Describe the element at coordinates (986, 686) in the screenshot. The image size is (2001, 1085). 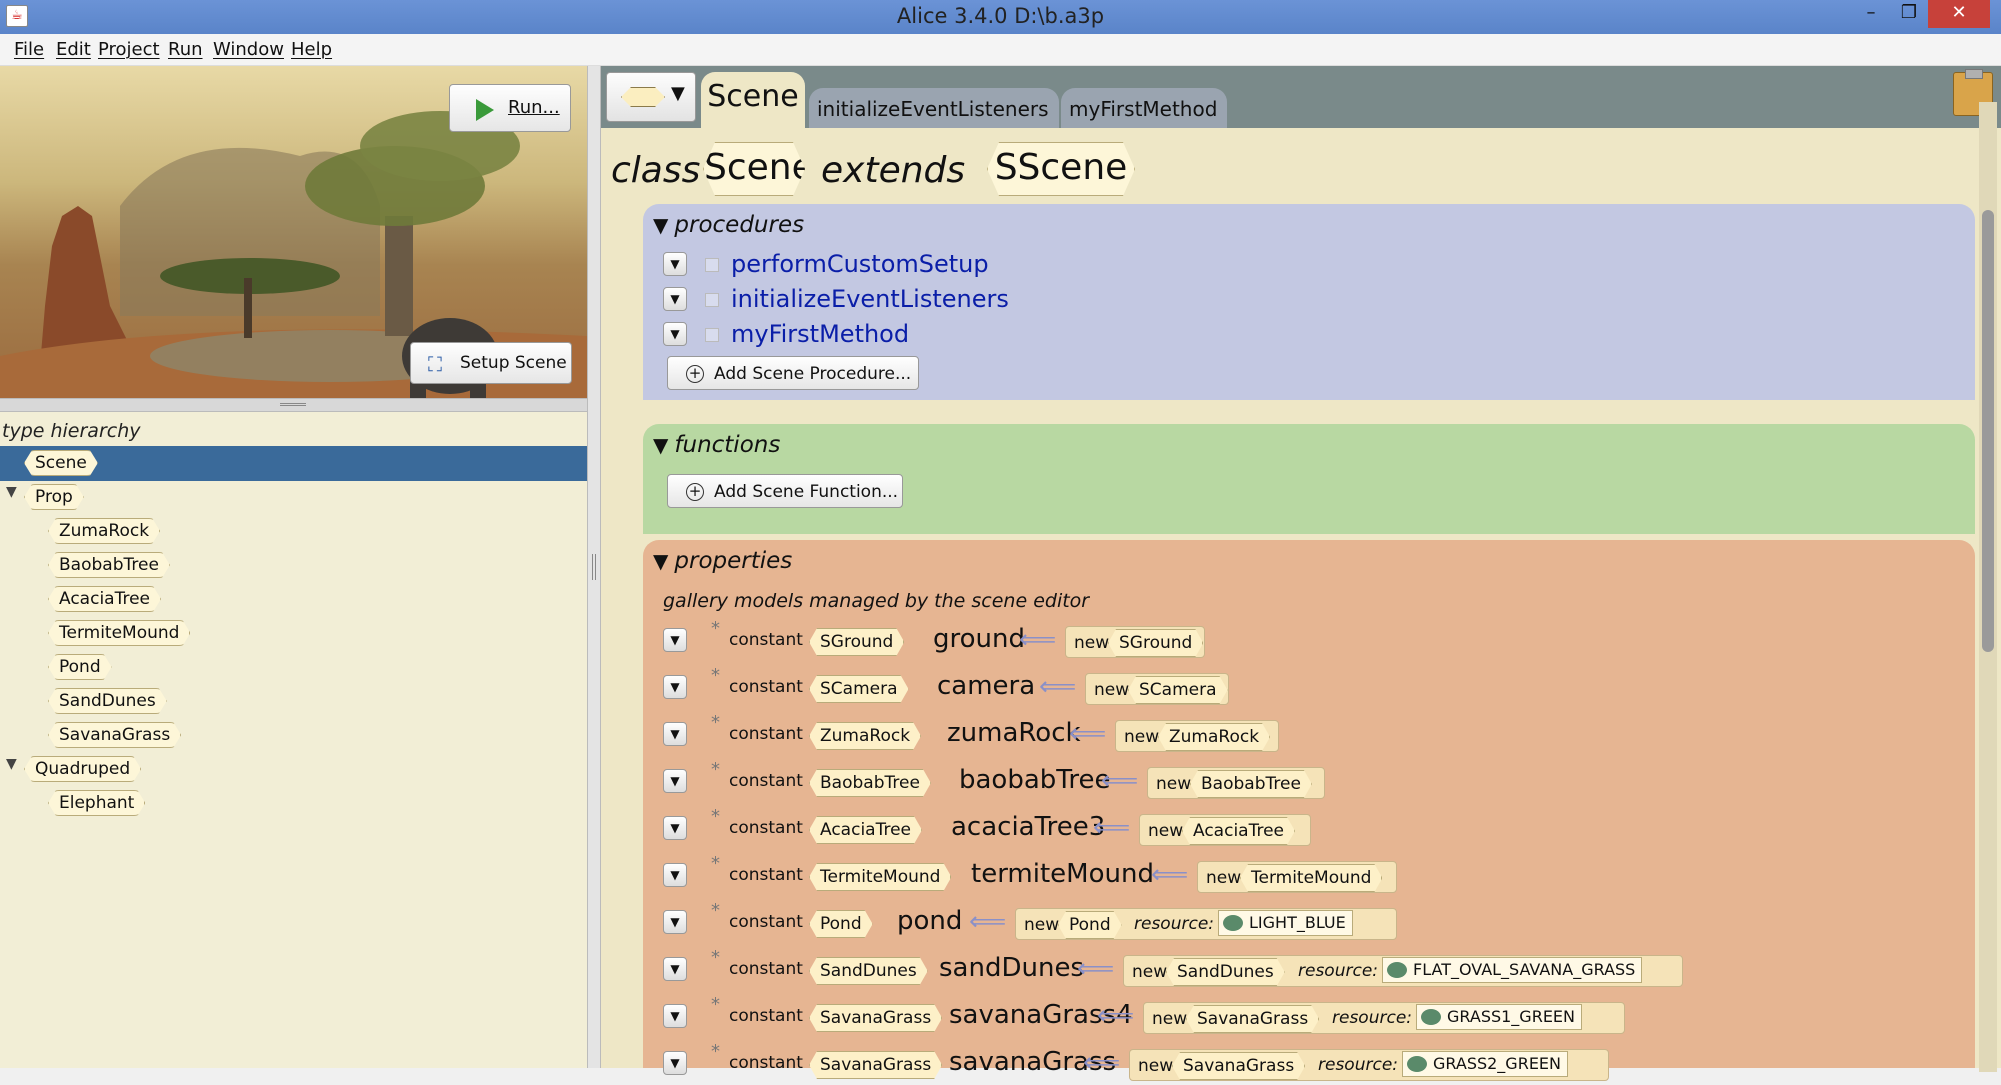
I see `property-name: camera` at that location.